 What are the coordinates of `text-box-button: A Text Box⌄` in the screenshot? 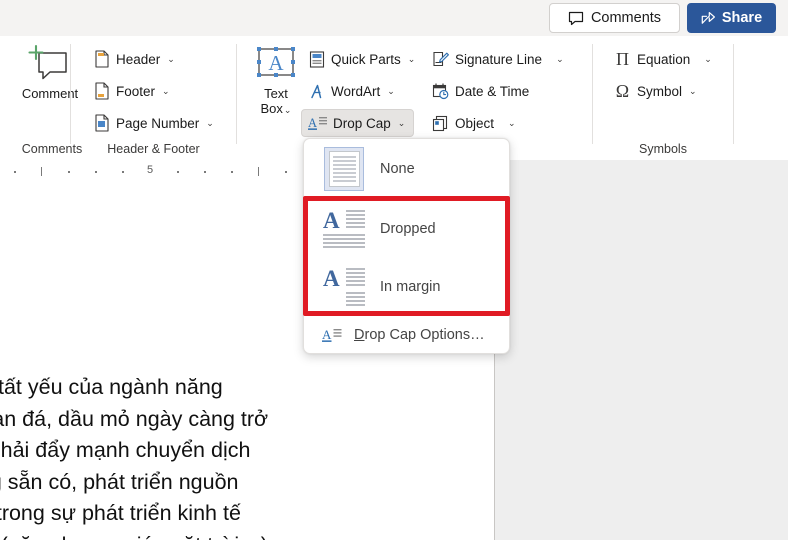 It's located at (276, 79).